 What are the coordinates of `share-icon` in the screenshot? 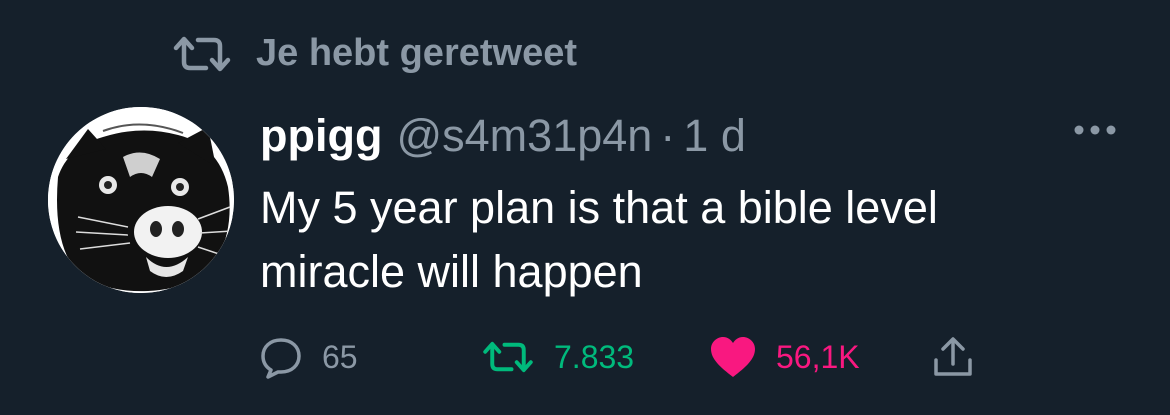 It's located at (953, 356).